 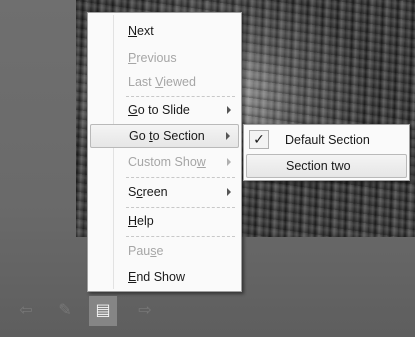 What do you see at coordinates (148, 192) in the screenshot?
I see `menu-item-screen-label: Screen` at bounding box center [148, 192].